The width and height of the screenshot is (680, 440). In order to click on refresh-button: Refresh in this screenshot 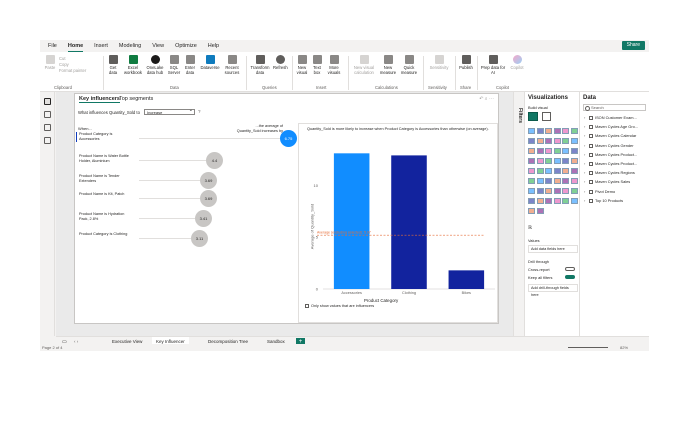, I will do `click(280, 62)`.